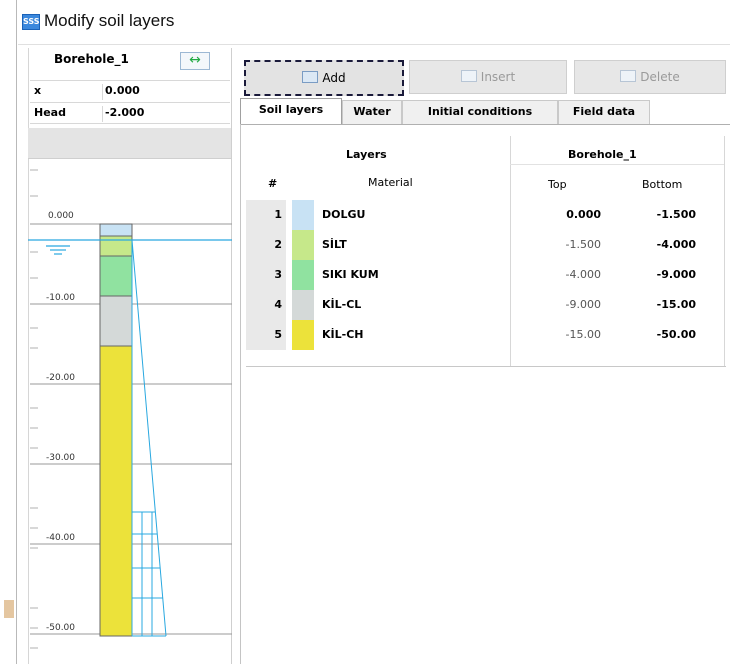 The height and width of the screenshot is (664, 730). What do you see at coordinates (58, 250) in the screenshot?
I see `water-level-icon` at bounding box center [58, 250].